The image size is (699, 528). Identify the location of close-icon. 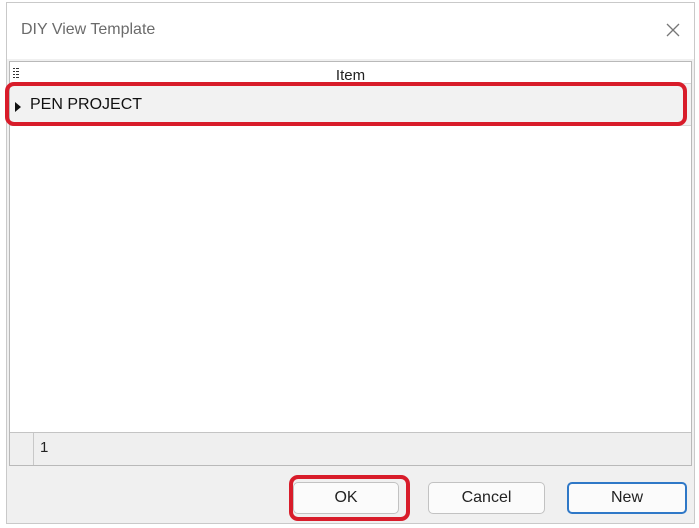
(673, 30).